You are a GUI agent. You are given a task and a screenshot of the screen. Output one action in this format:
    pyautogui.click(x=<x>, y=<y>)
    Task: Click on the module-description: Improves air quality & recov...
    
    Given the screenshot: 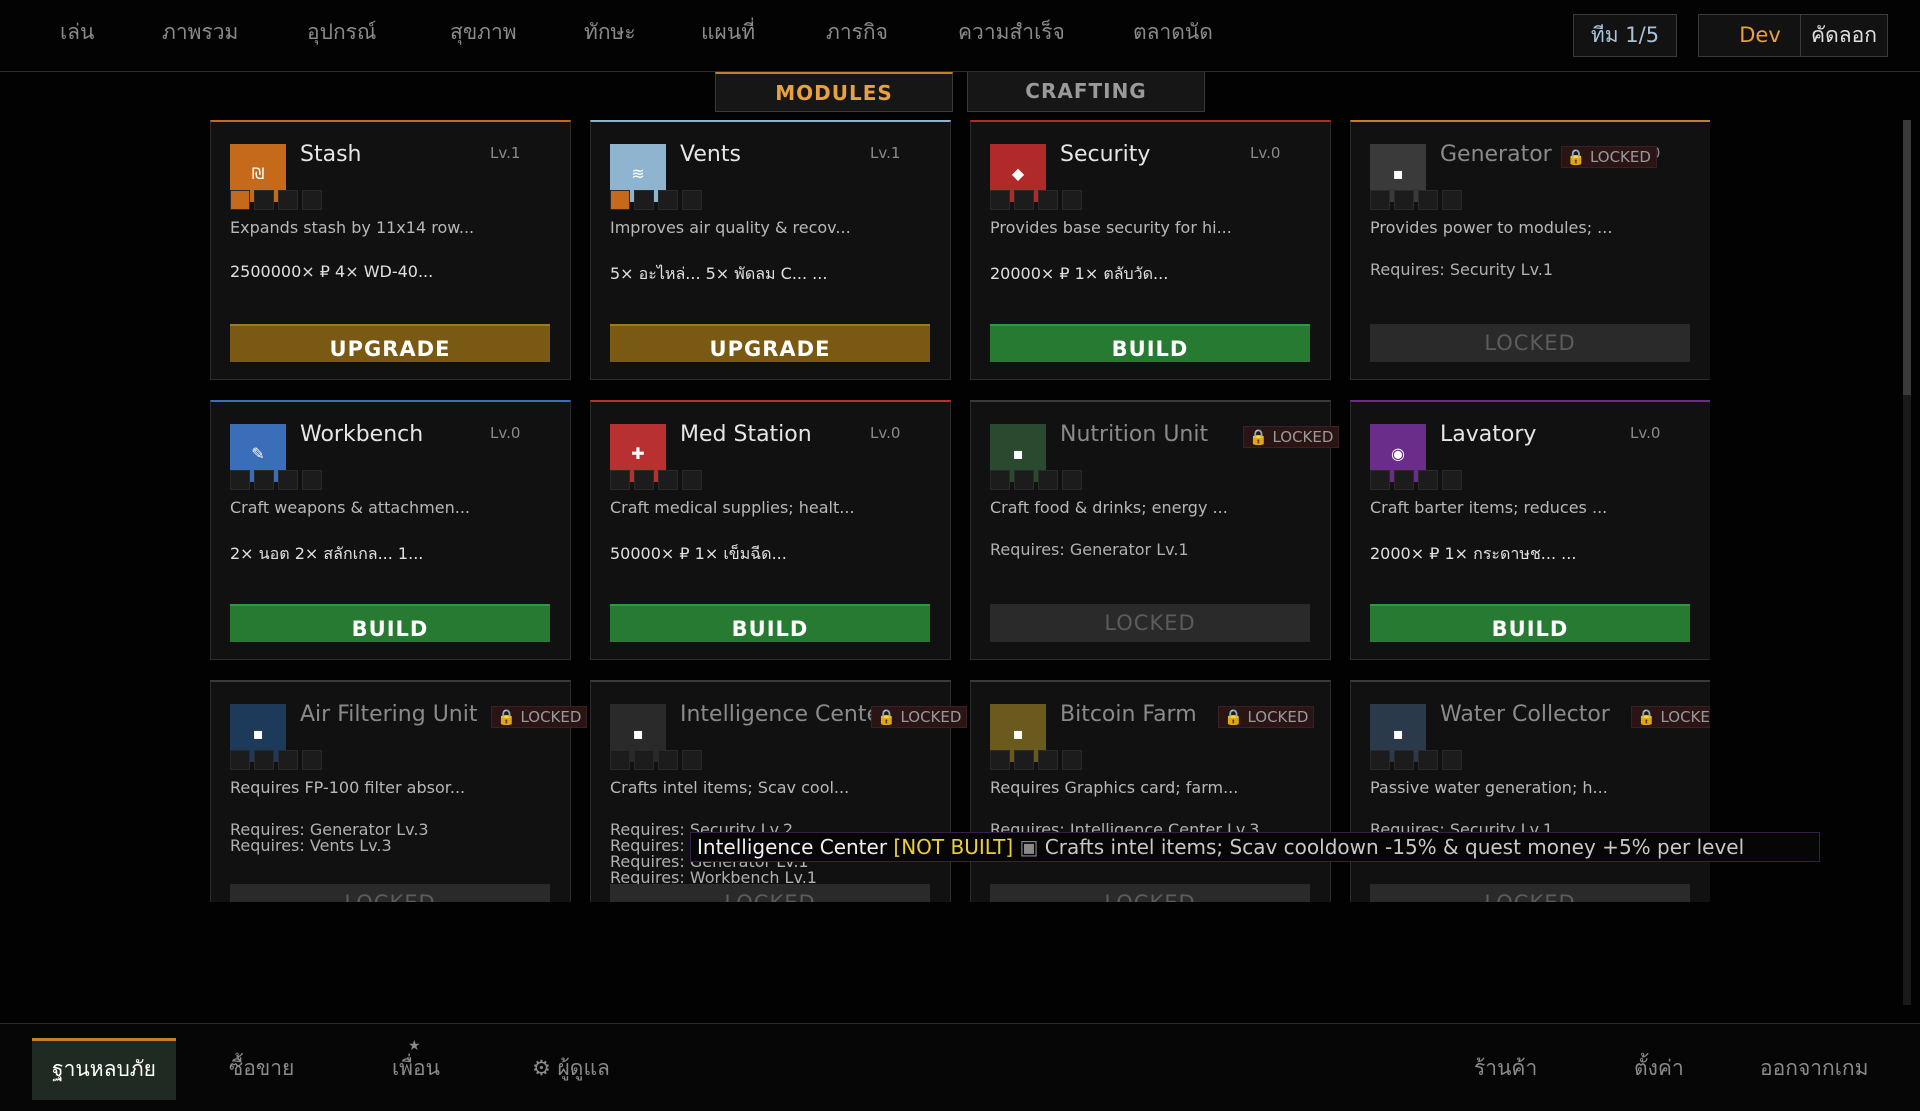 What is the action you would take?
    pyautogui.click(x=730, y=227)
    